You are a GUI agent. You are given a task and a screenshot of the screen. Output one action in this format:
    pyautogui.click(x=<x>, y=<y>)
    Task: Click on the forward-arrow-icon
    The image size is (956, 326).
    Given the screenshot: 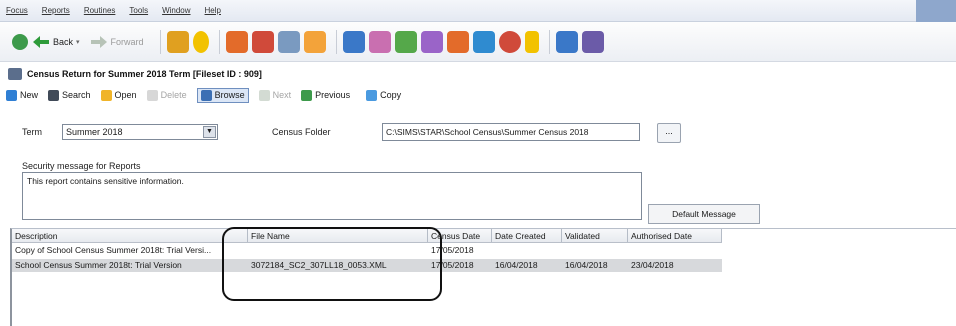 What is the action you would take?
    pyautogui.click(x=98, y=41)
    